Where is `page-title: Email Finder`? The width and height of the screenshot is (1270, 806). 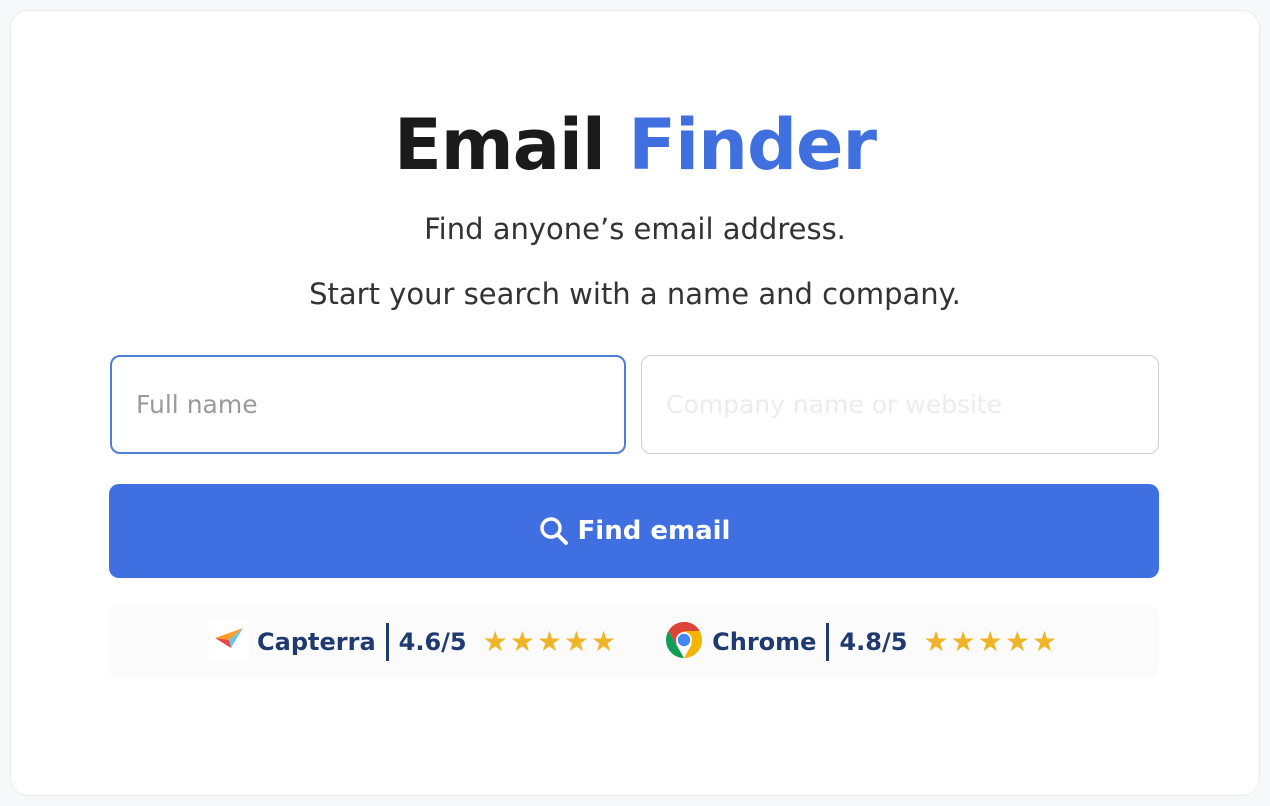
page-title: Email Finder is located at coordinates (635, 145).